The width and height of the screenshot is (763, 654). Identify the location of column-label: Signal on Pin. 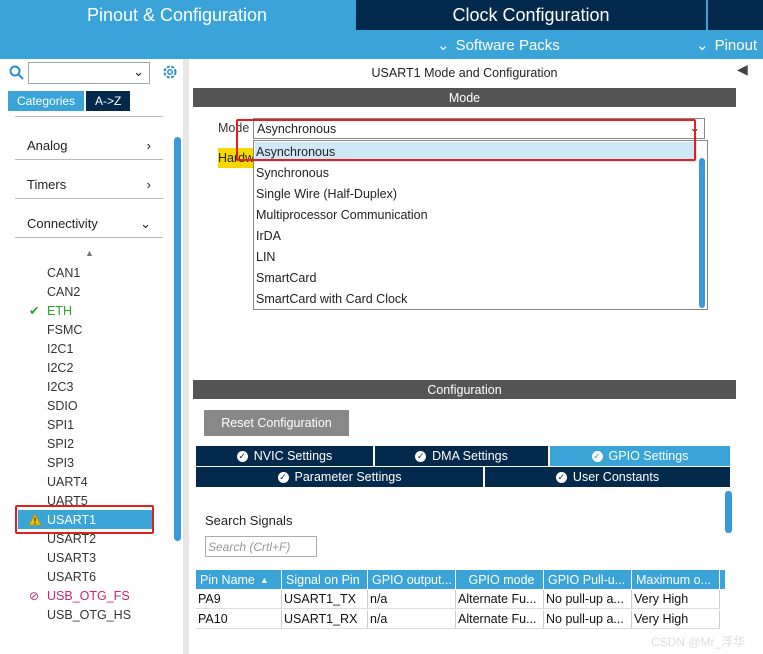
(323, 579).